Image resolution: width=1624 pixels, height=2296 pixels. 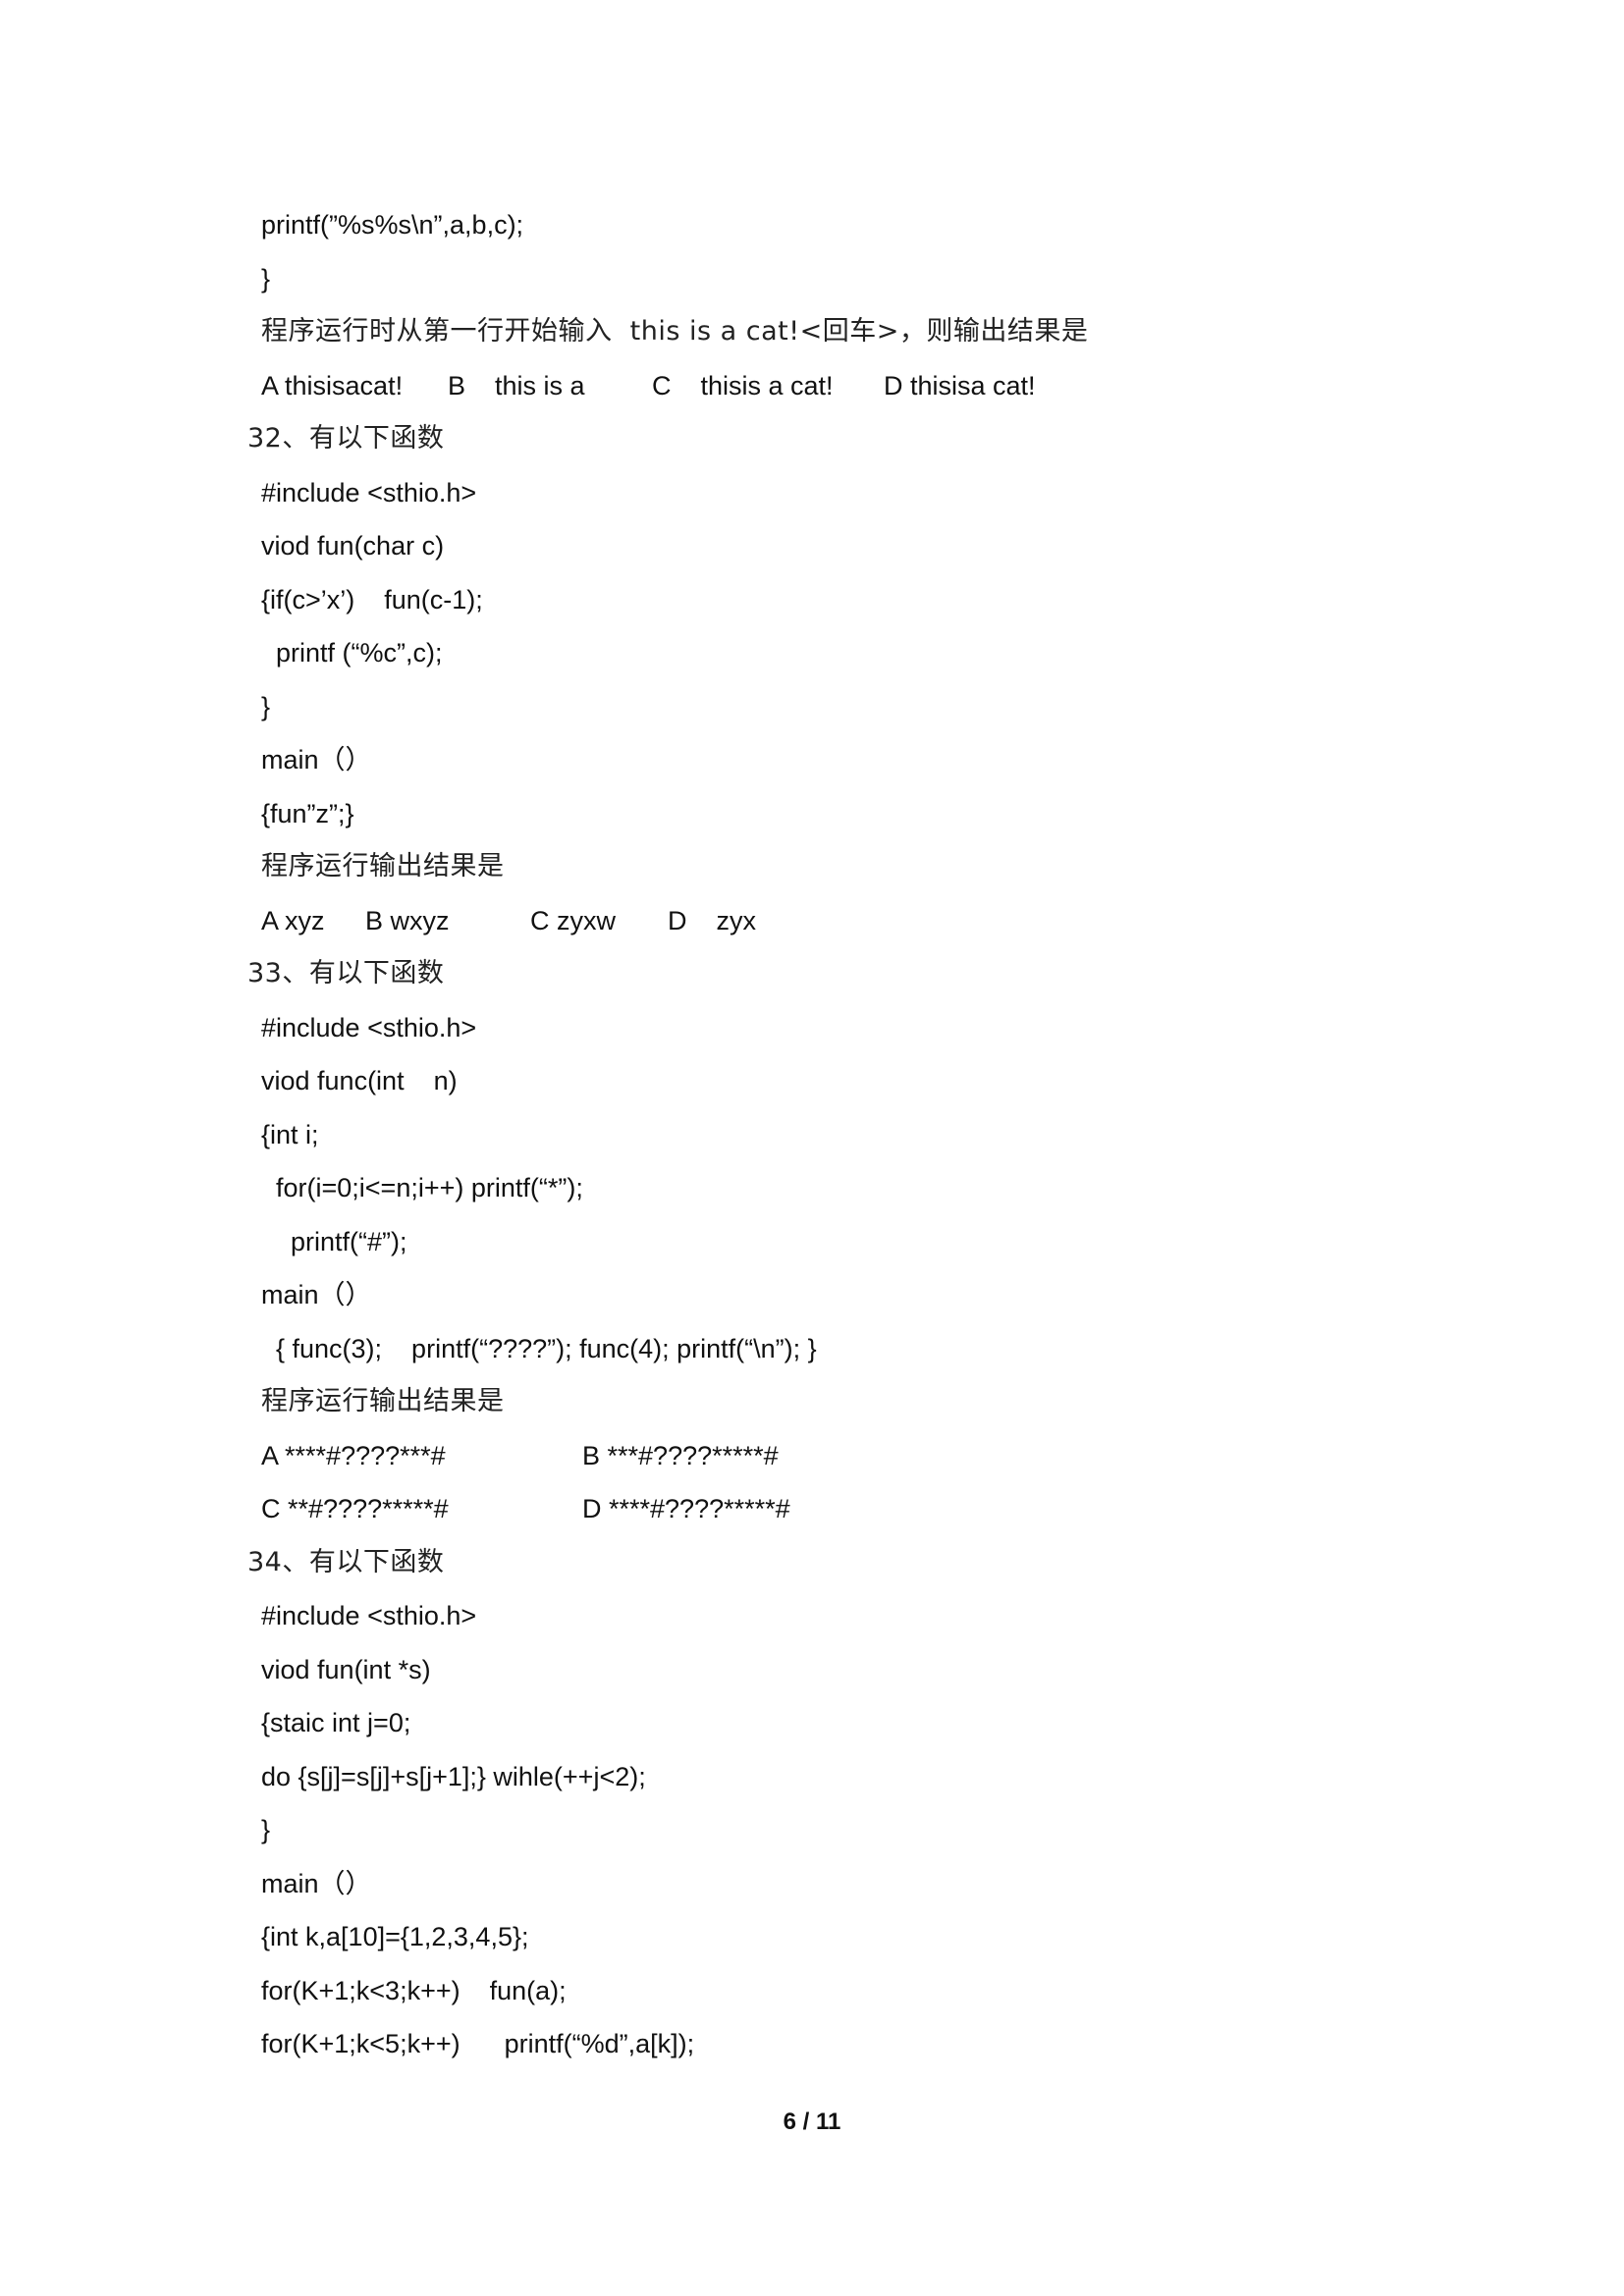 What do you see at coordinates (686, 1508) in the screenshot?
I see `option-d: D ****#????*****#` at bounding box center [686, 1508].